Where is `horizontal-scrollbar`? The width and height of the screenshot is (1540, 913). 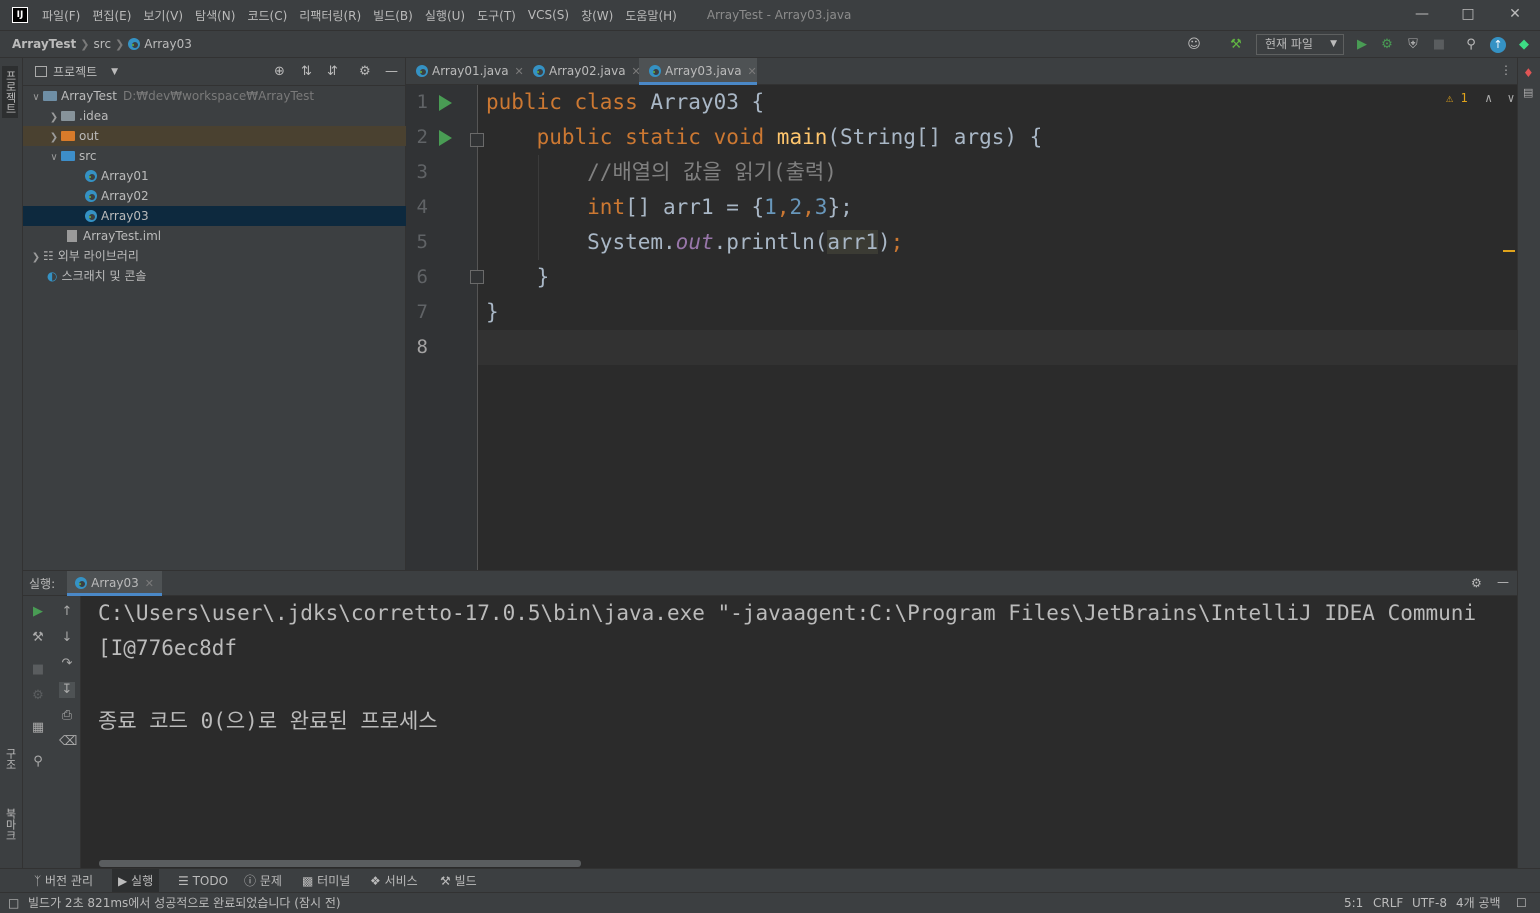
horizontal-scrollbar is located at coordinates (340, 863).